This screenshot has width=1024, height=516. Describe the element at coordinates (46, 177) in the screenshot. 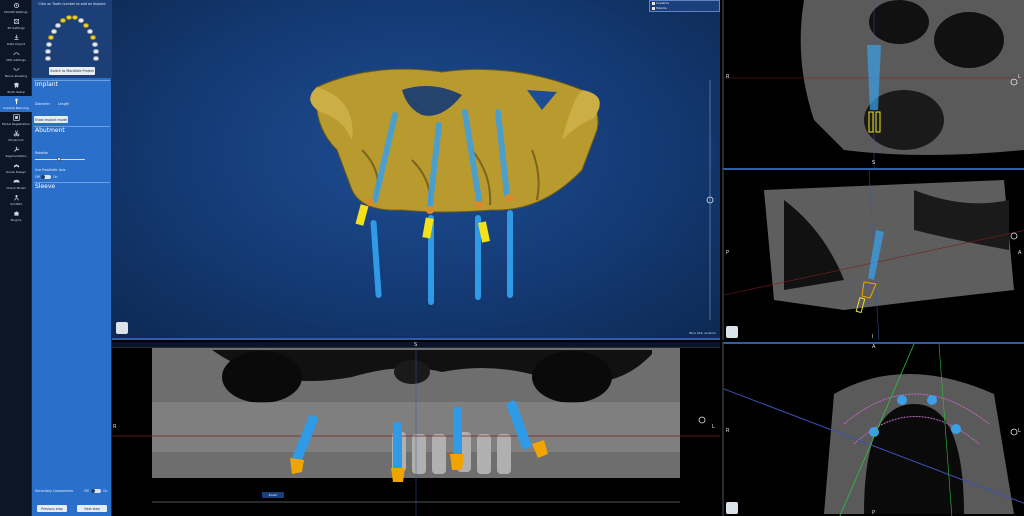

I see `prosthetic-axis-toggle` at that location.